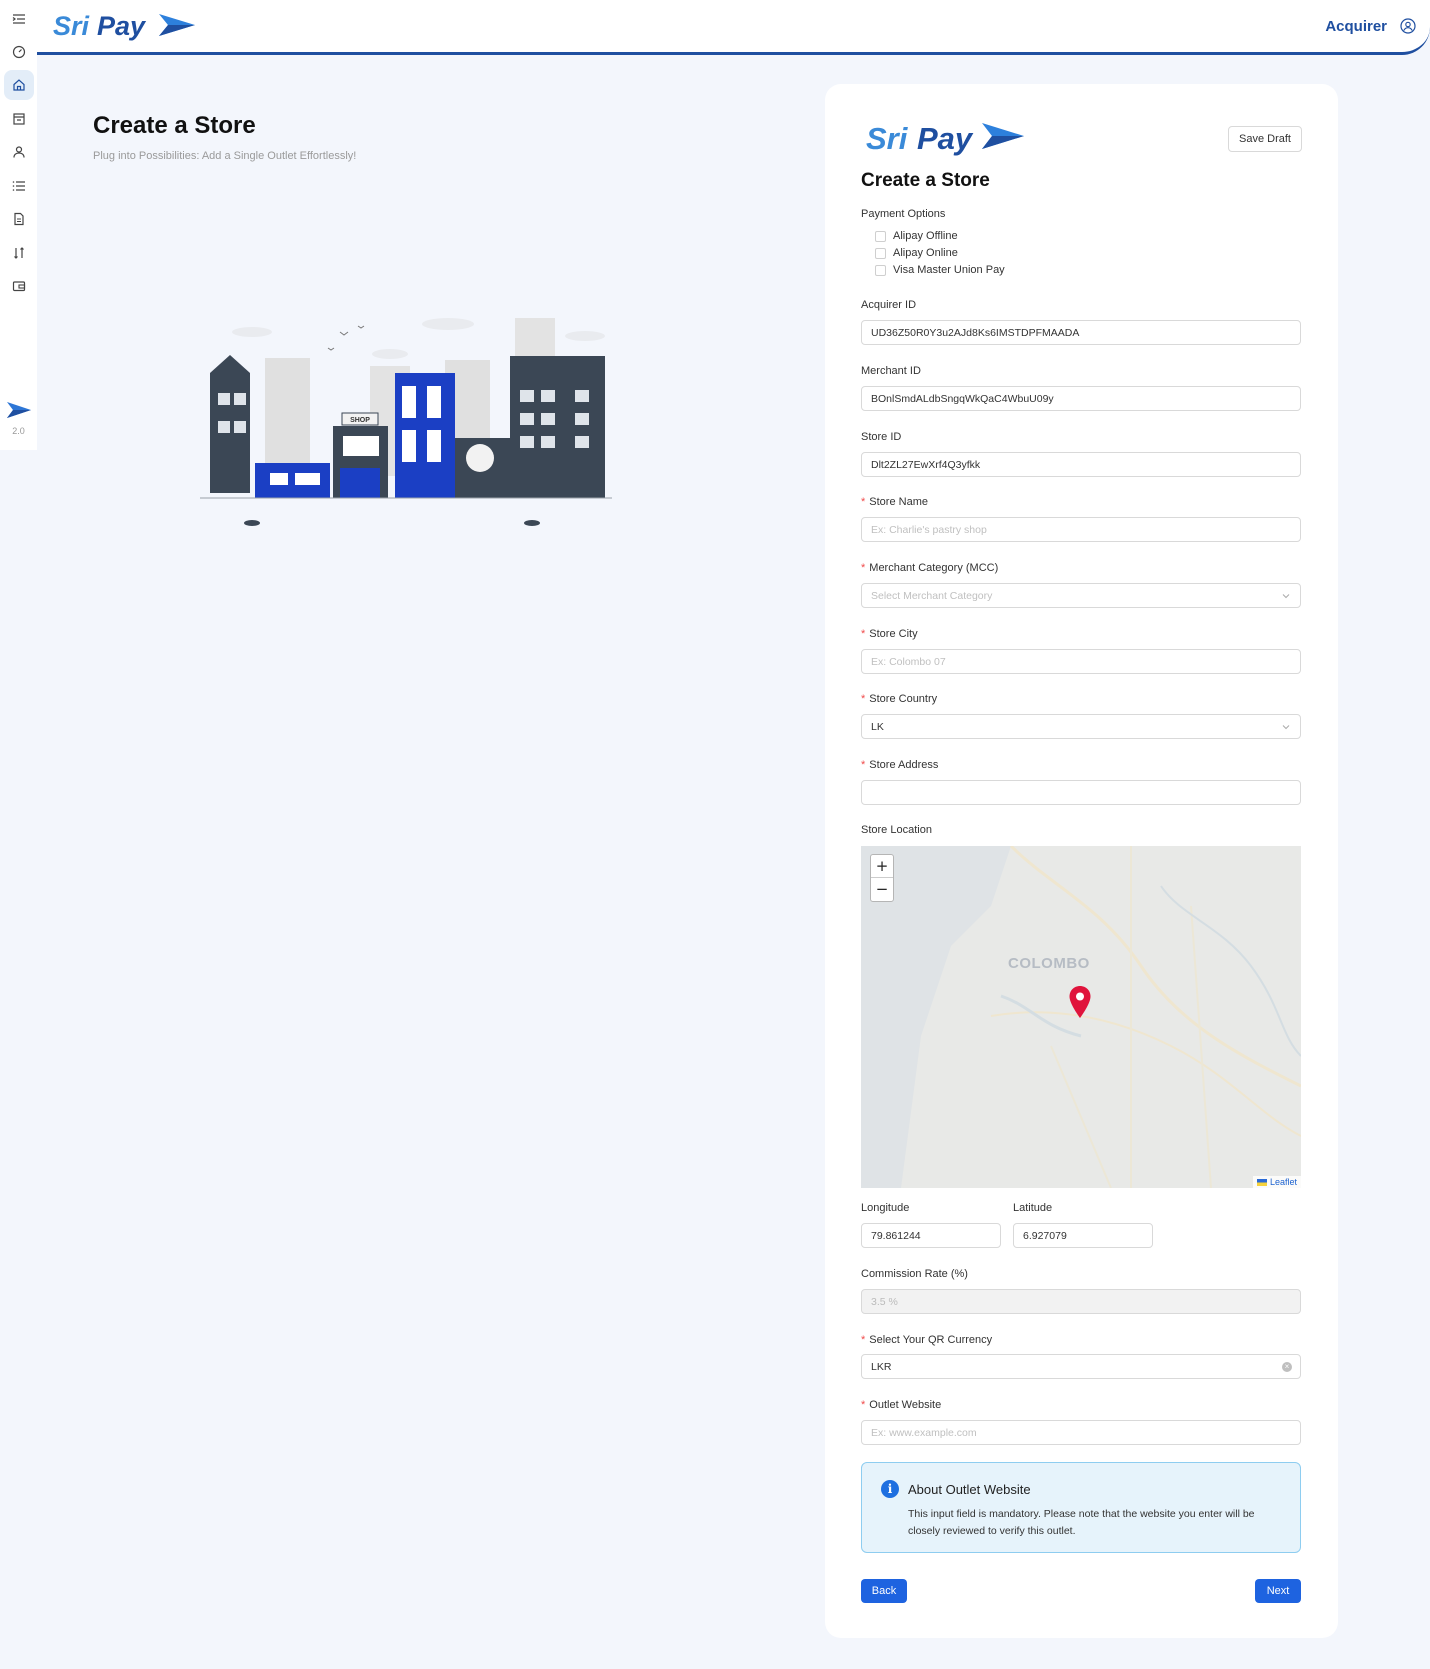 This screenshot has height=1669, width=1430. Describe the element at coordinates (884, 1591) in the screenshot. I see `back-button: Back` at that location.